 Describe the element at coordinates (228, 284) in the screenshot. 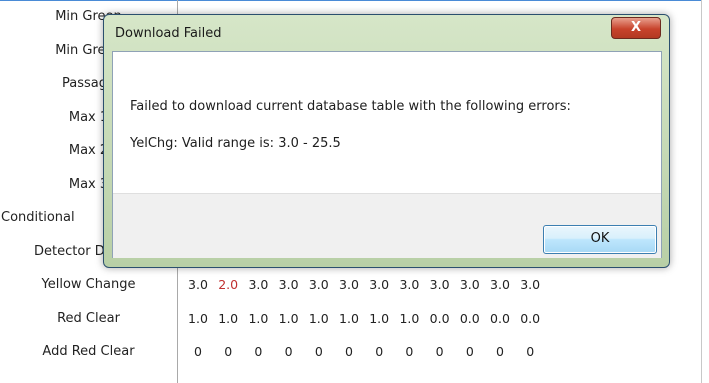

I see `grid-cell: 2.0` at that location.